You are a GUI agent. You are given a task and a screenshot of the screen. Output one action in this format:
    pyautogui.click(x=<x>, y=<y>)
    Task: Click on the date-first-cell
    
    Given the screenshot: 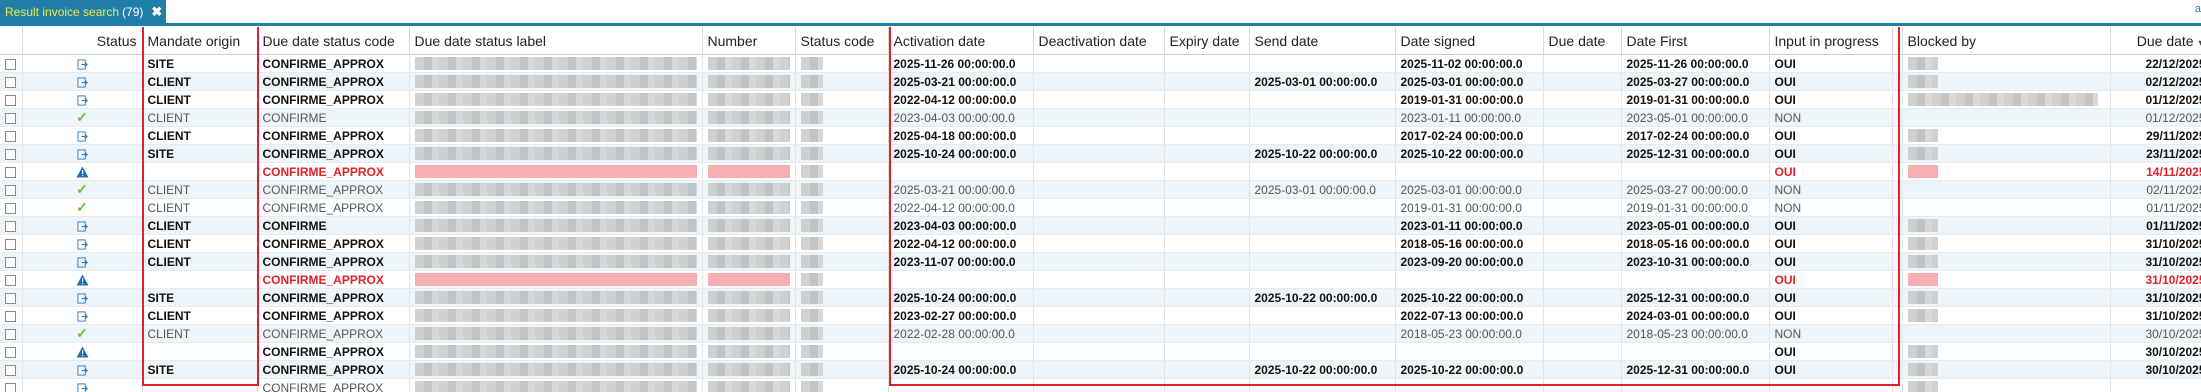 What is the action you would take?
    pyautogui.click(x=1695, y=279)
    